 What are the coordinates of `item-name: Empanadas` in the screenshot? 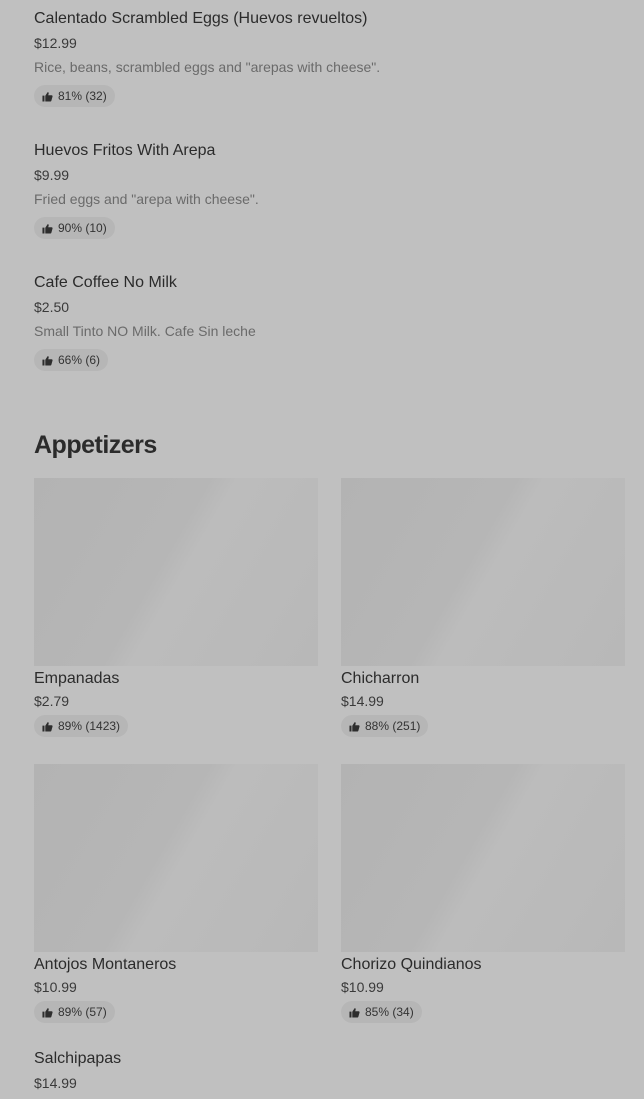 It's located at (77, 678).